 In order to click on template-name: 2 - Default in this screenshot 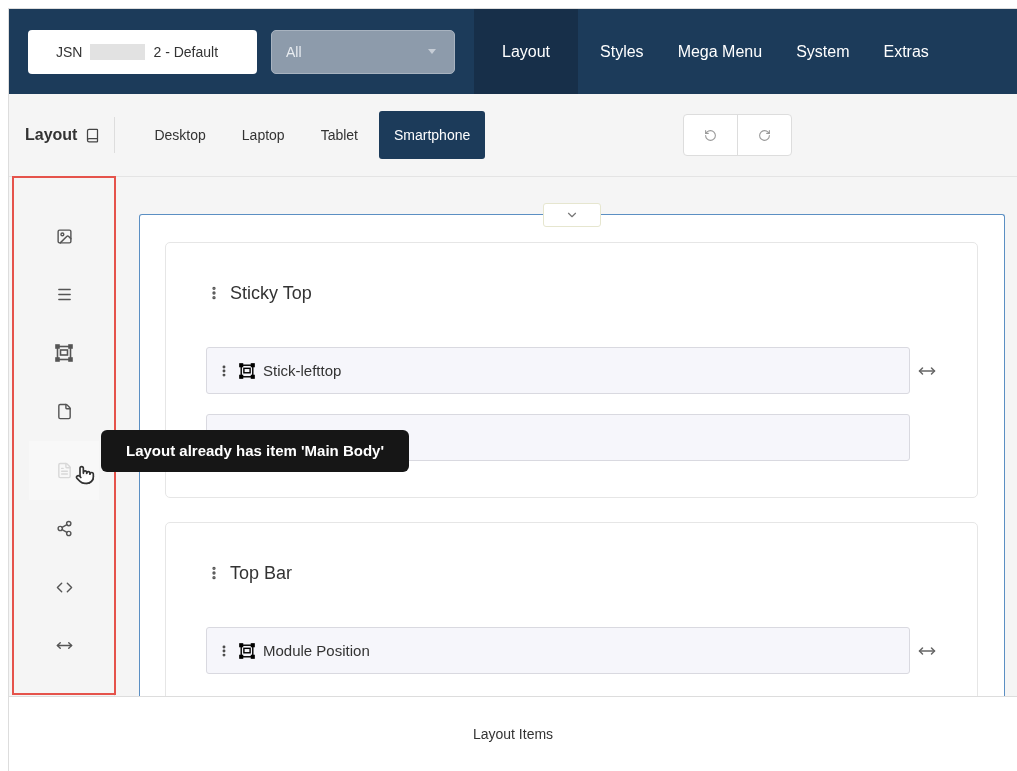, I will do `click(186, 51)`.